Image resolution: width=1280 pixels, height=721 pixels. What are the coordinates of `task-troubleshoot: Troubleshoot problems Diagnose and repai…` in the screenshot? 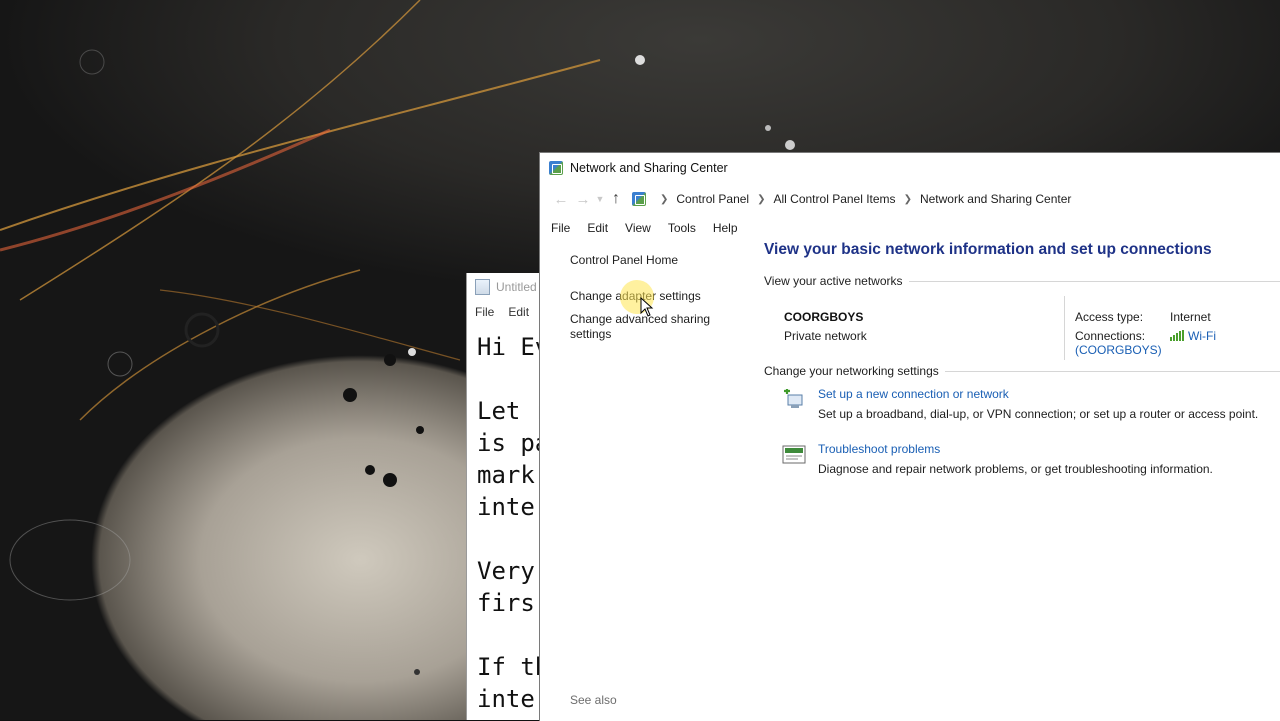 It's located at (1031, 469).